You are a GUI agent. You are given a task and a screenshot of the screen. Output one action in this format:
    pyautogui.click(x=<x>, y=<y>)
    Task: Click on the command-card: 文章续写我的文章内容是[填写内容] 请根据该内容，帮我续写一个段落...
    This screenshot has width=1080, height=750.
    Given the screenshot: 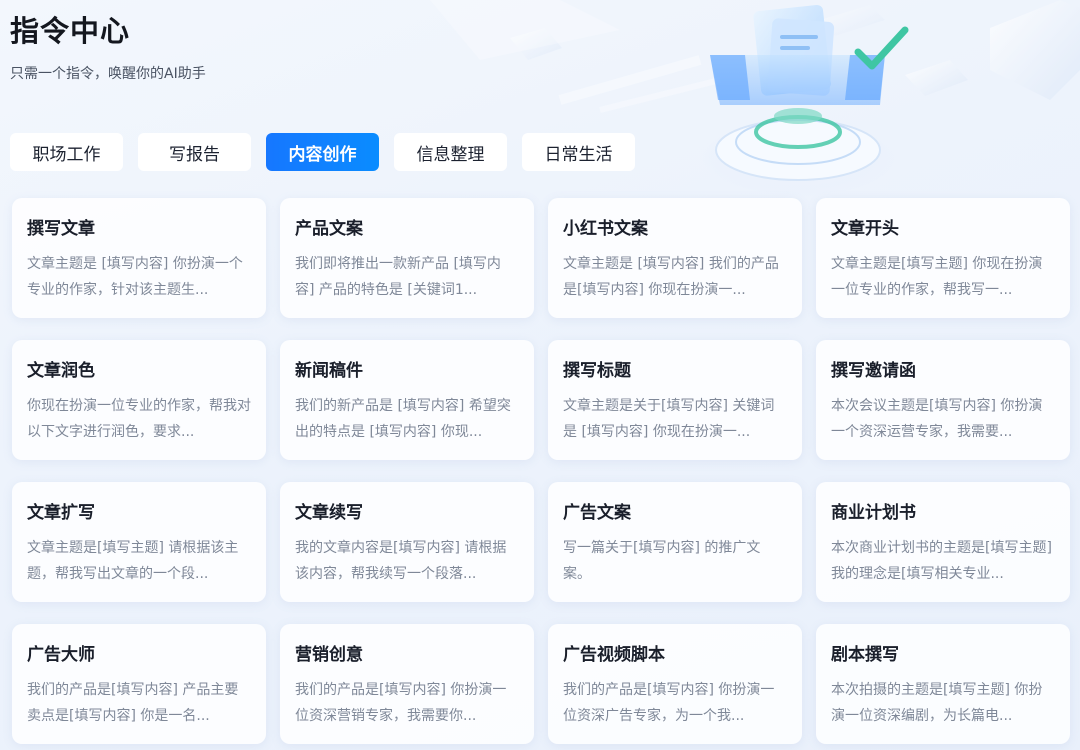 What is the action you would take?
    pyautogui.click(x=407, y=542)
    